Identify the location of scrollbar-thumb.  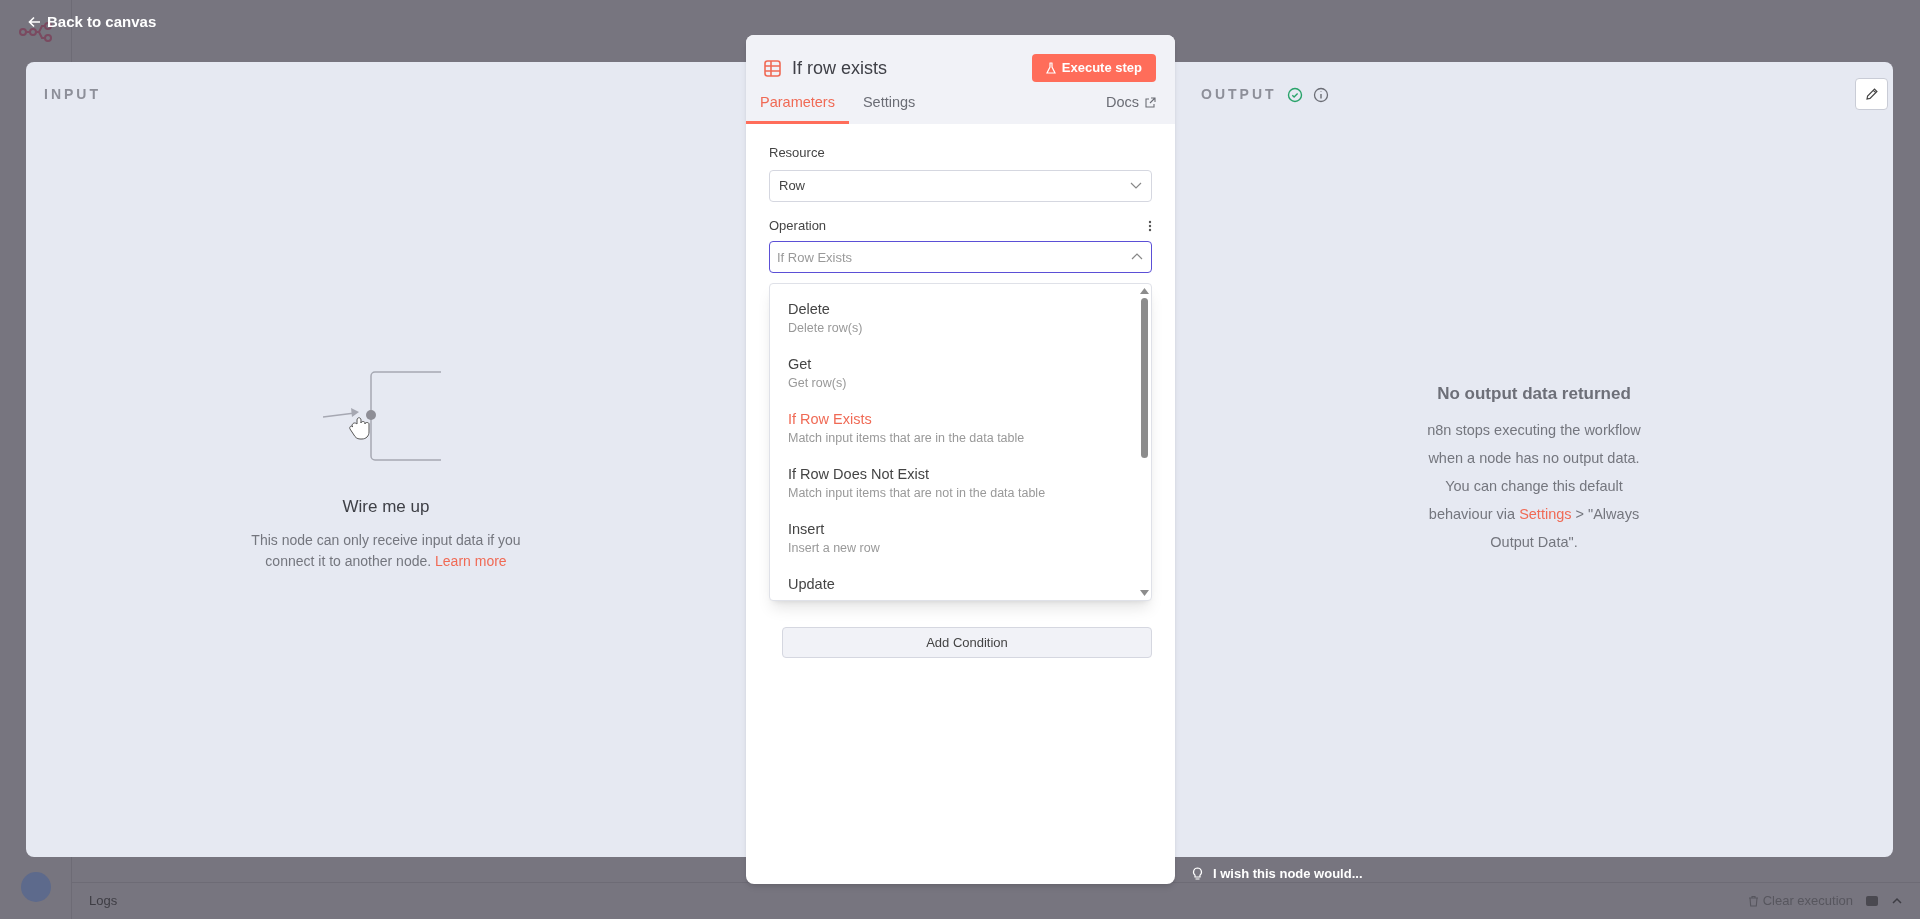
(1144, 377).